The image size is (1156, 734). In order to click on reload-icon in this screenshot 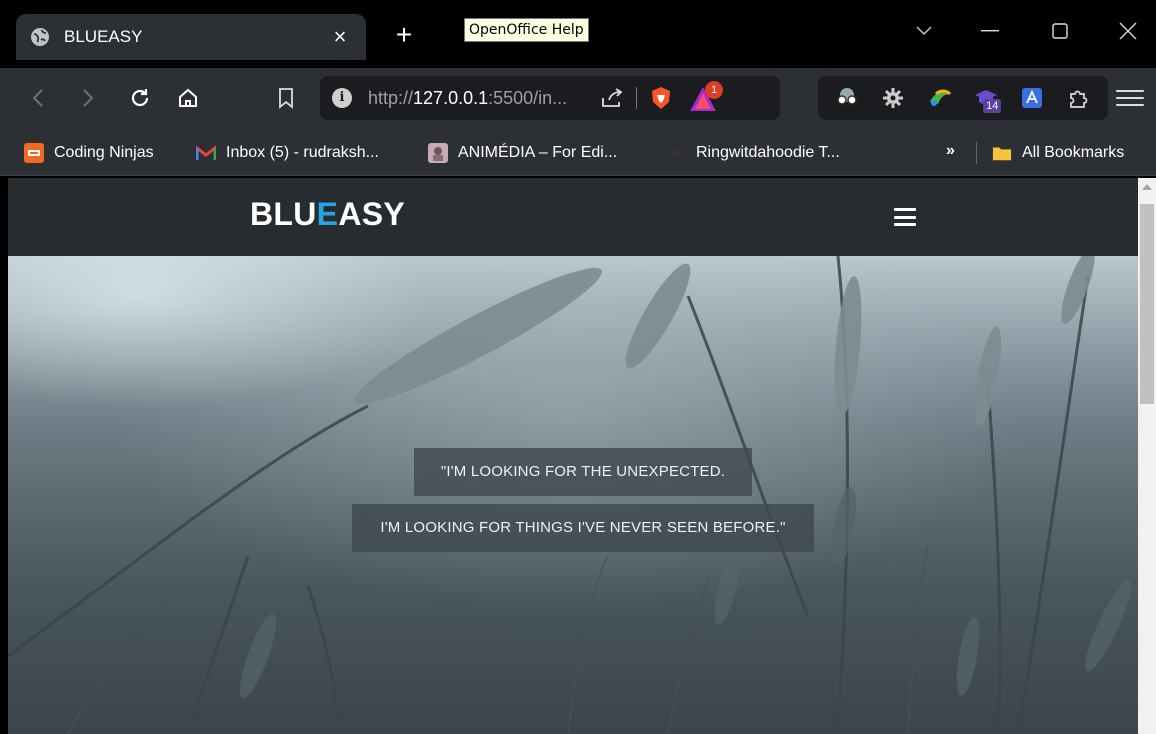, I will do `click(140, 98)`.